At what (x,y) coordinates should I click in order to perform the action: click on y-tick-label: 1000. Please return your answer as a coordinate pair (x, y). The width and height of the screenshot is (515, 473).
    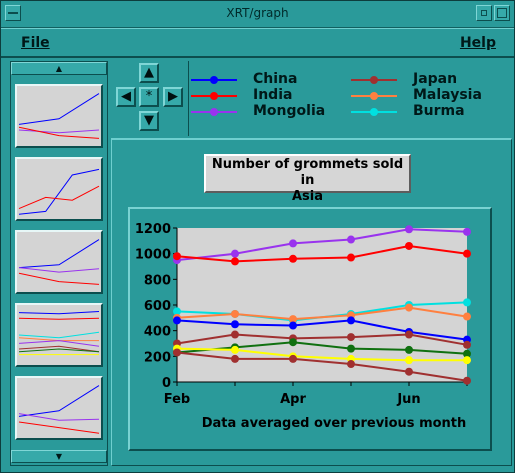
    Looking at the image, I should click on (153, 255).